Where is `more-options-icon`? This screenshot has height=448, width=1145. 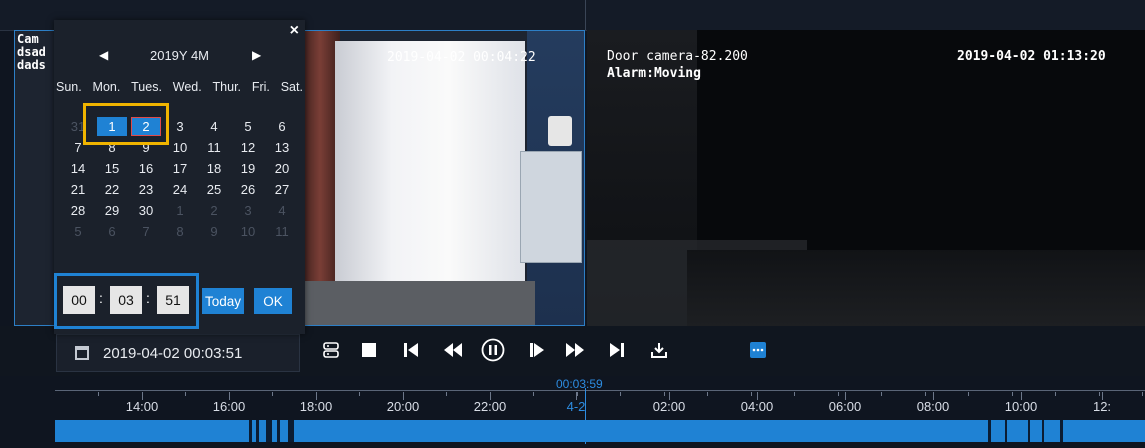 more-options-icon is located at coordinates (758, 350).